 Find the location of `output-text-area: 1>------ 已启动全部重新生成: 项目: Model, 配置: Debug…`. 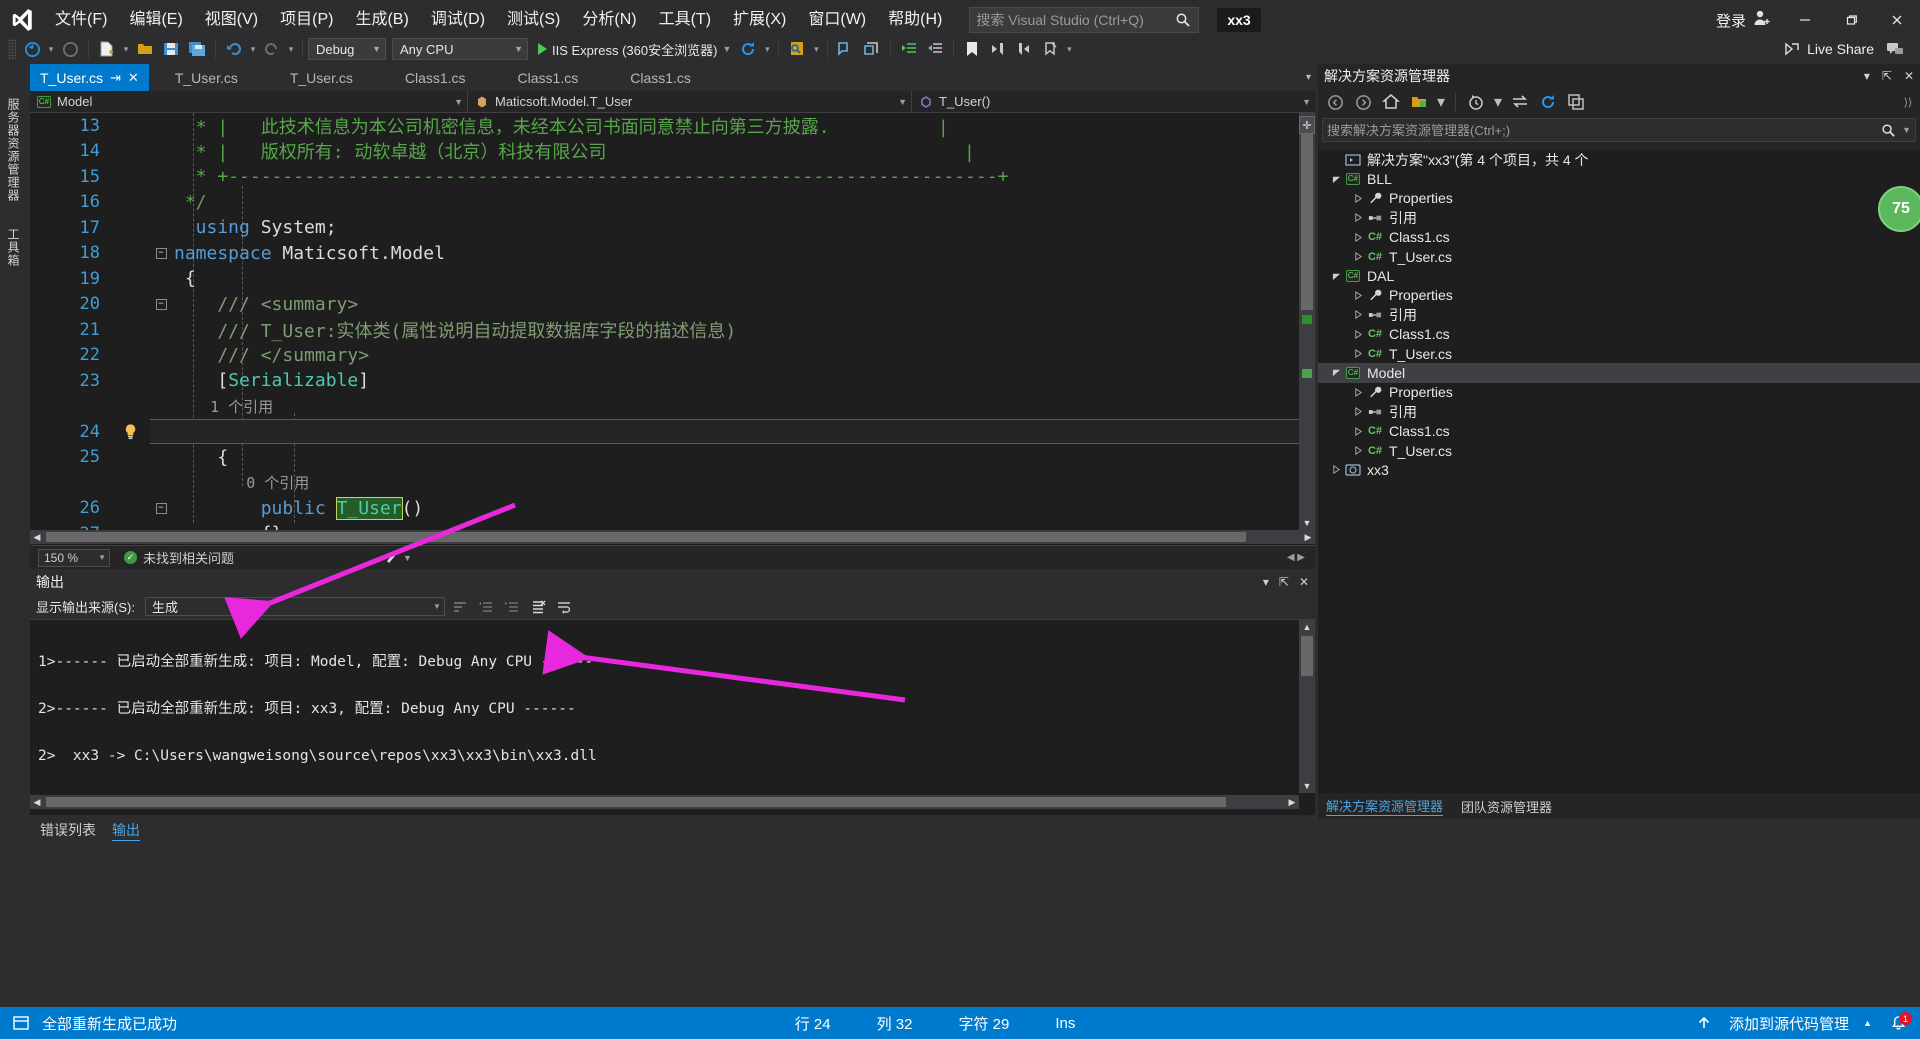

output-text-area: 1>------ 已启动全部重新生成: 项目: Model, 配置: Debug… is located at coordinates (672, 706).